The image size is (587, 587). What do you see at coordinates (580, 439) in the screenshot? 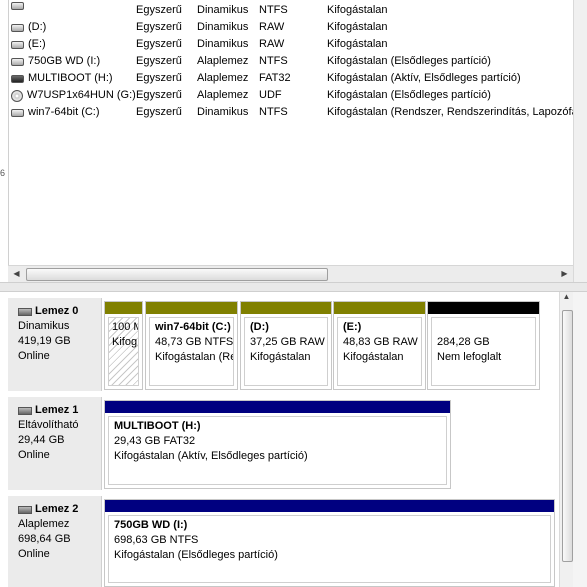
I see `window-right-edge` at bounding box center [580, 439].